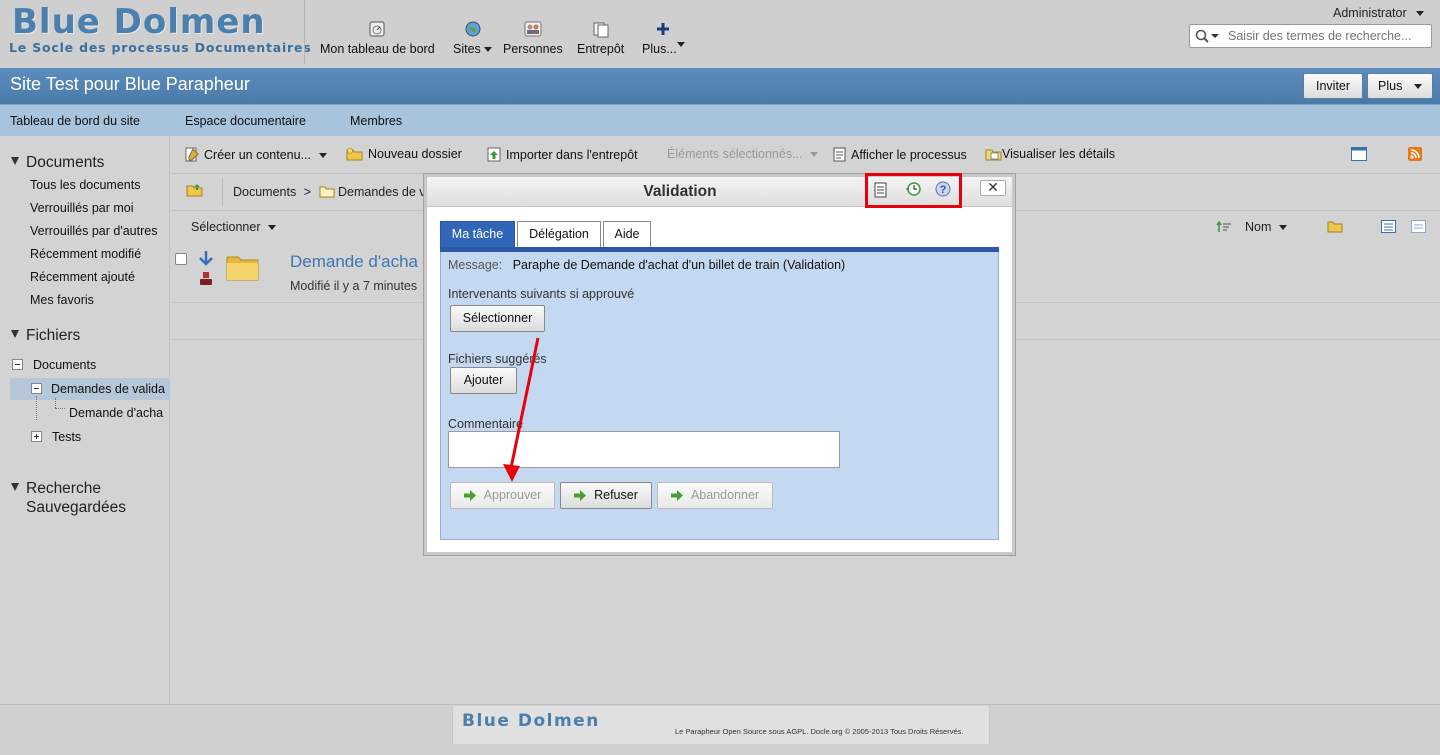 Image resolution: width=1440 pixels, height=755 pixels. I want to click on new-folder-icon, so click(354, 154).